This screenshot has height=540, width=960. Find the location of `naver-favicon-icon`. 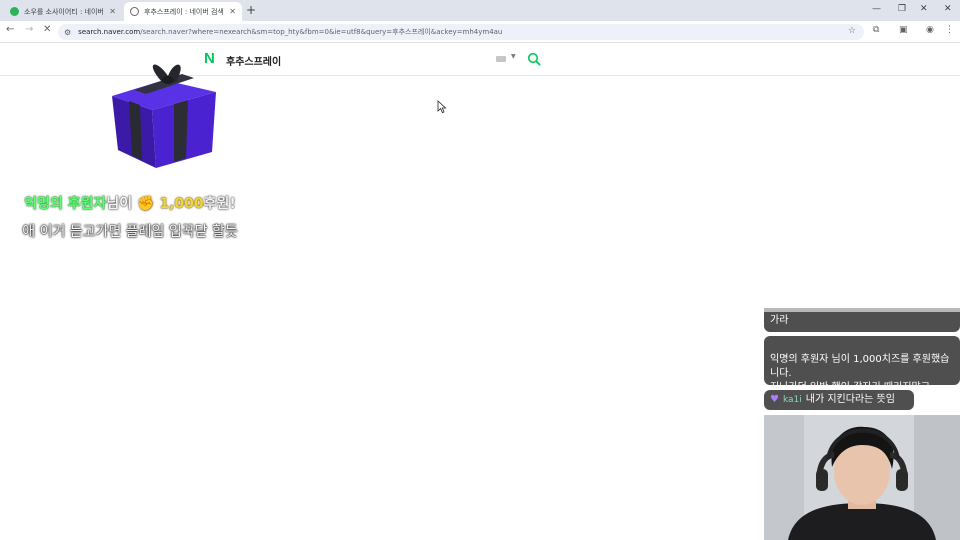

naver-favicon-icon is located at coordinates (134, 11).